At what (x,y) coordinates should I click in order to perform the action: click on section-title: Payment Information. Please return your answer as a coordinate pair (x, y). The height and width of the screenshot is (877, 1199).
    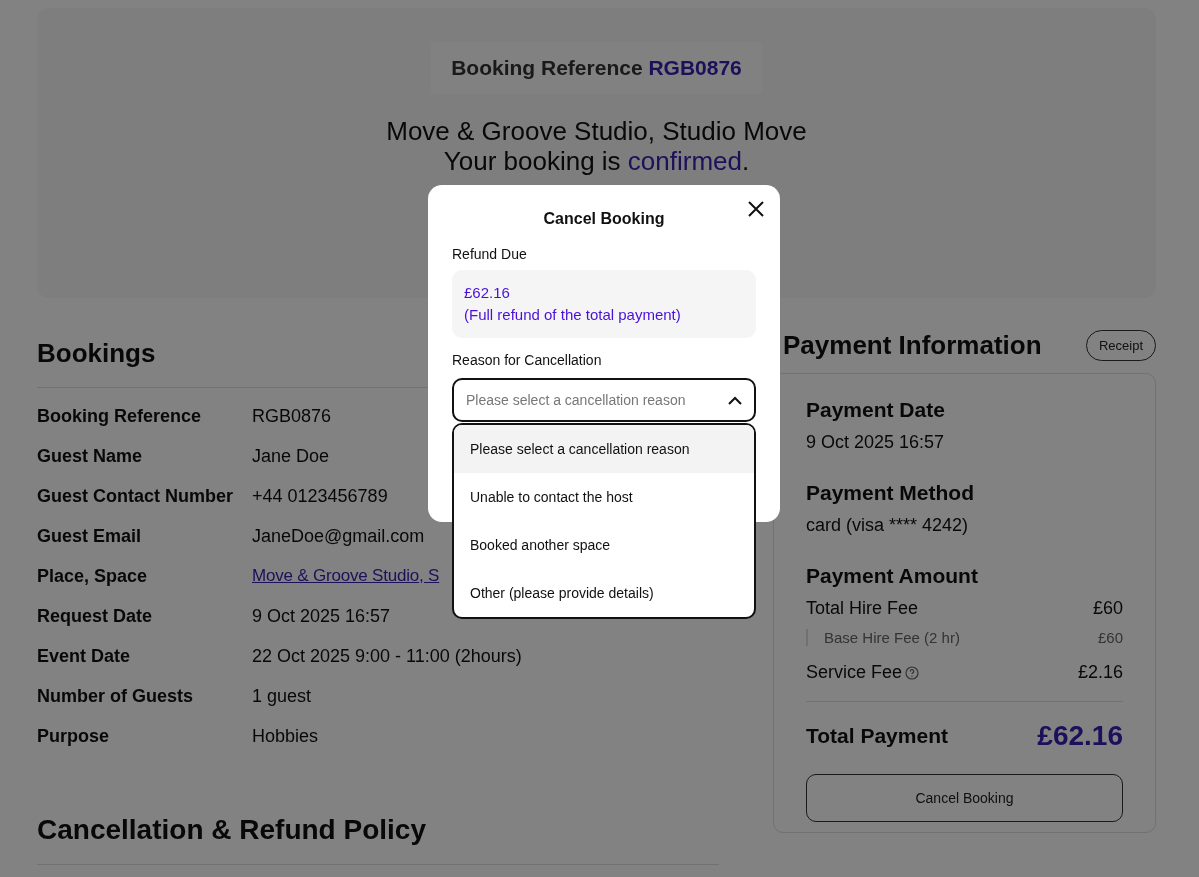
    Looking at the image, I should click on (912, 345).